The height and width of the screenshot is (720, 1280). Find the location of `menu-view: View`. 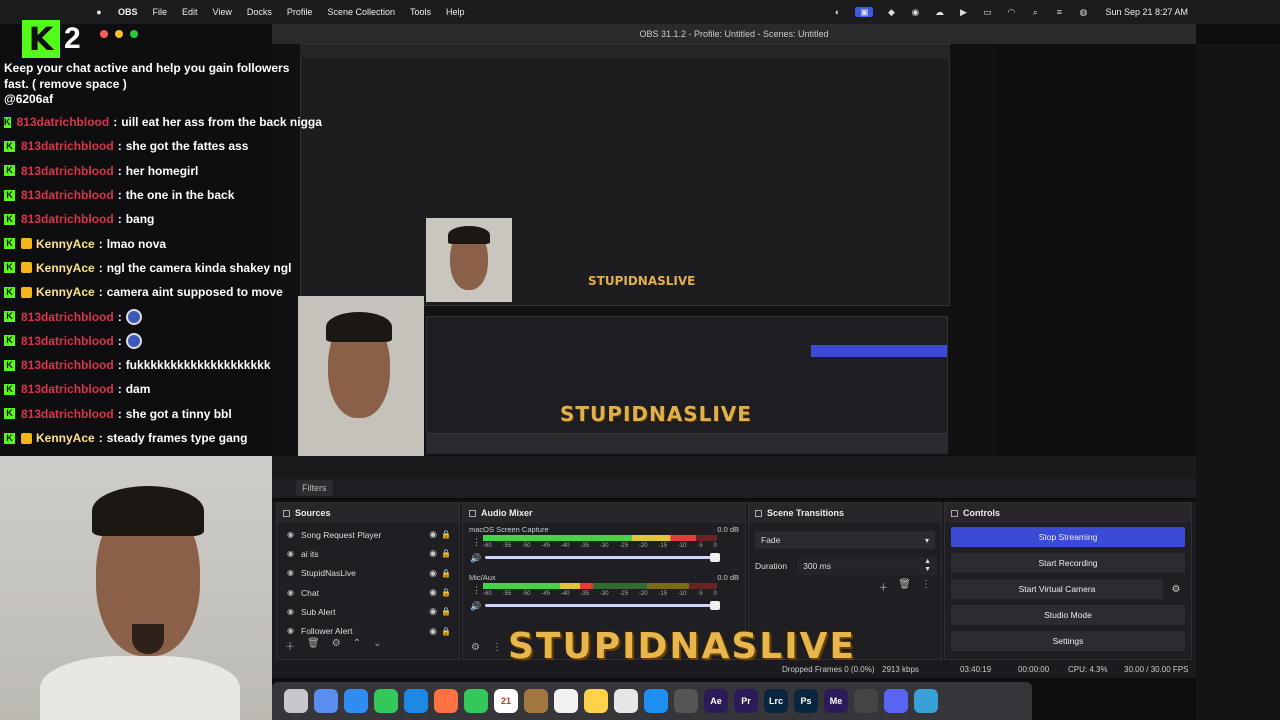

menu-view: View is located at coordinates (222, 12).